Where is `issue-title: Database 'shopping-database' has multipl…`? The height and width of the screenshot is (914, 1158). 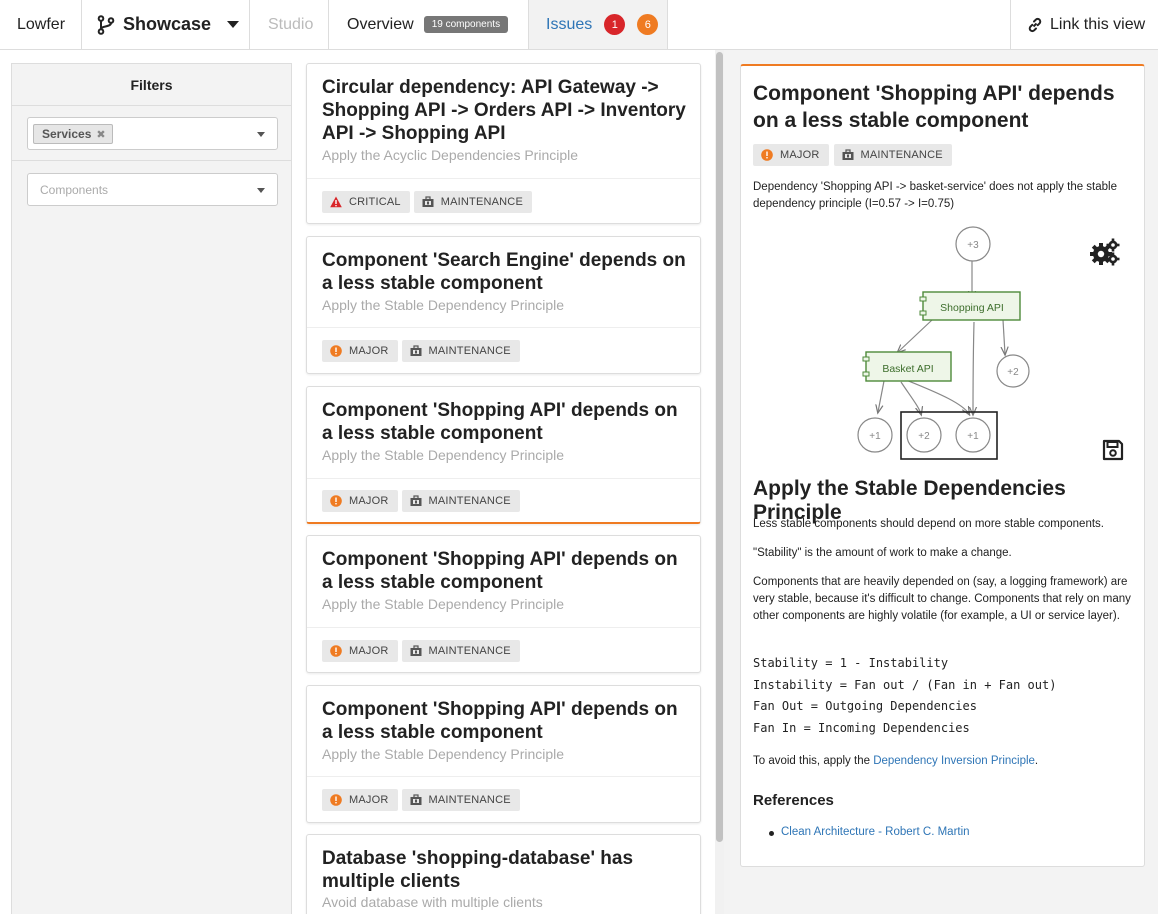 issue-title: Database 'shopping-database' has multipl… is located at coordinates (478, 870).